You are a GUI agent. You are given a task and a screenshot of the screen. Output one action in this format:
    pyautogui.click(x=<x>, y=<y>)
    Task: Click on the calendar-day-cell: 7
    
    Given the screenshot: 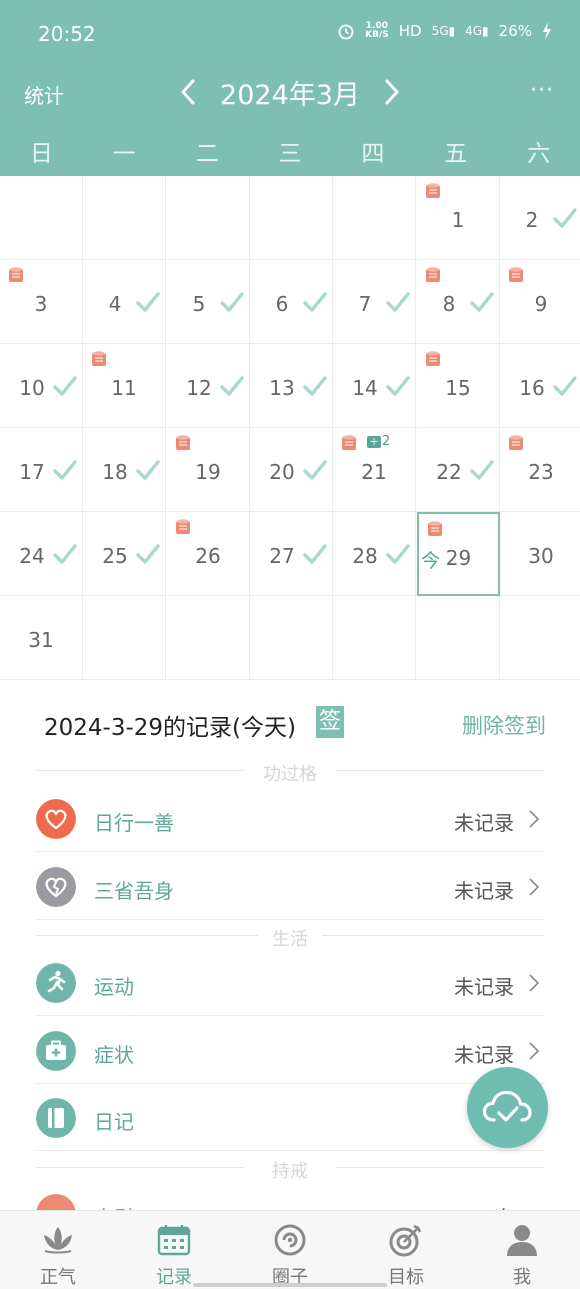 What is the action you would take?
    pyautogui.click(x=374, y=302)
    